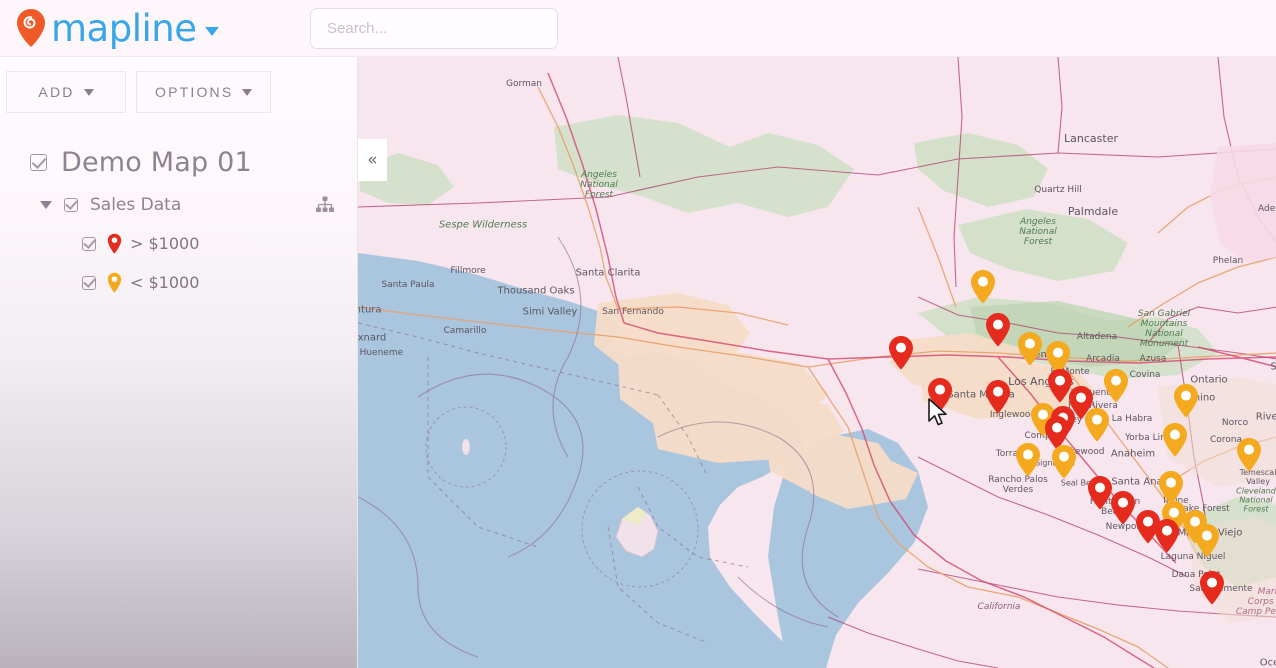  Describe the element at coordinates (156, 162) in the screenshot. I see `page-title: Demo Map 01` at that location.